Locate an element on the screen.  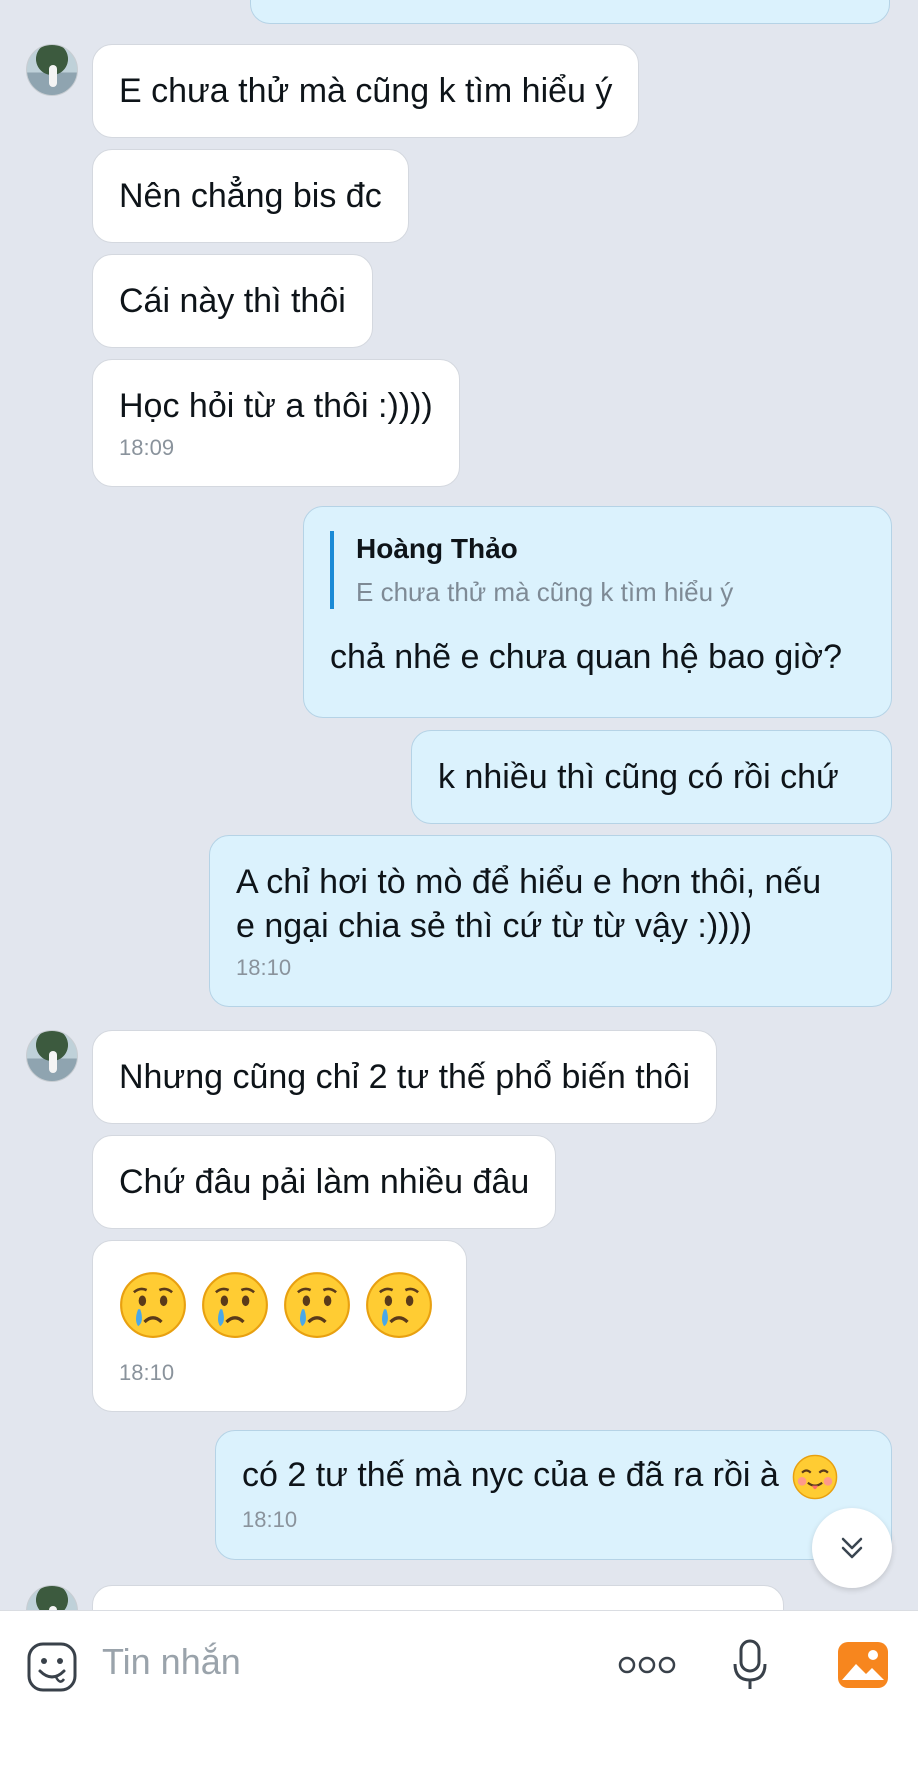
message-time: 18:09 is located at coordinates (147, 447).